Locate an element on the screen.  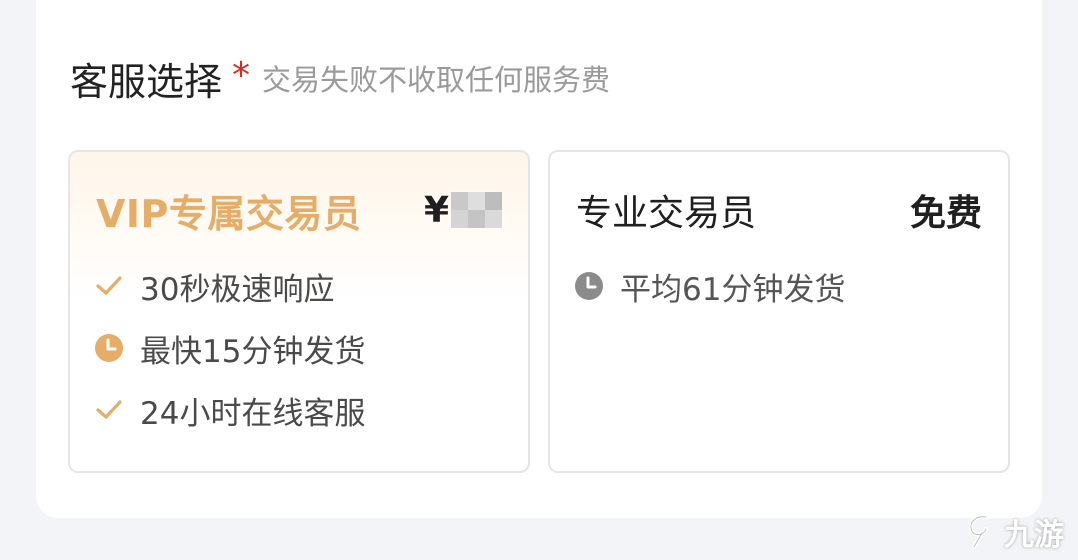
vip-feature-text: 最快15分钟发货 is located at coordinates (253, 351).